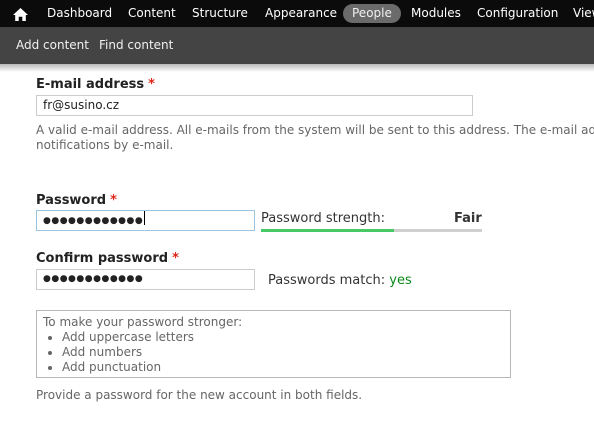 The height and width of the screenshot is (426, 594). Describe the element at coordinates (254, 105) in the screenshot. I see `email-field: fr@susino.cz` at that location.